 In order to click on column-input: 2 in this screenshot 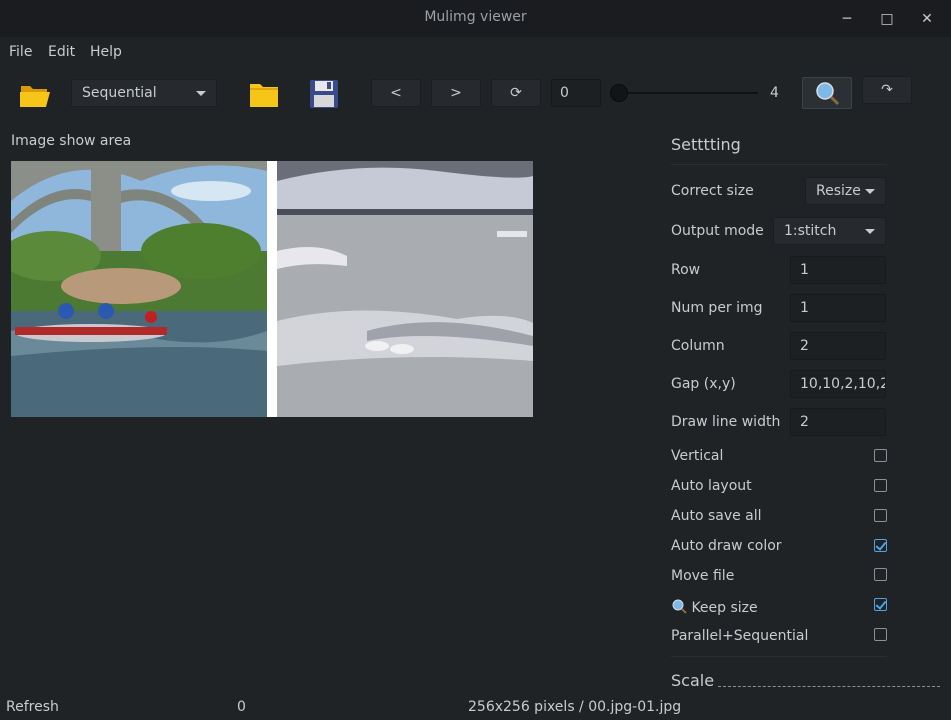, I will do `click(838, 346)`.